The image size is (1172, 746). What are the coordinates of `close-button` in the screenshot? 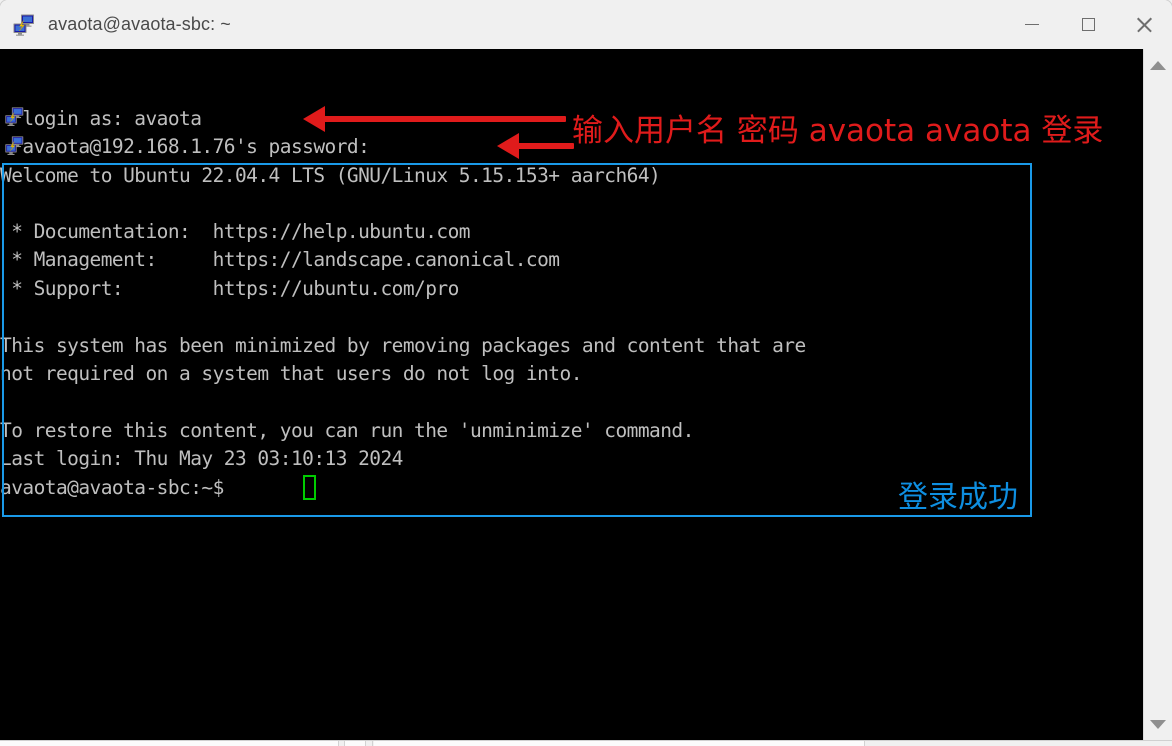 It's located at (1144, 24).